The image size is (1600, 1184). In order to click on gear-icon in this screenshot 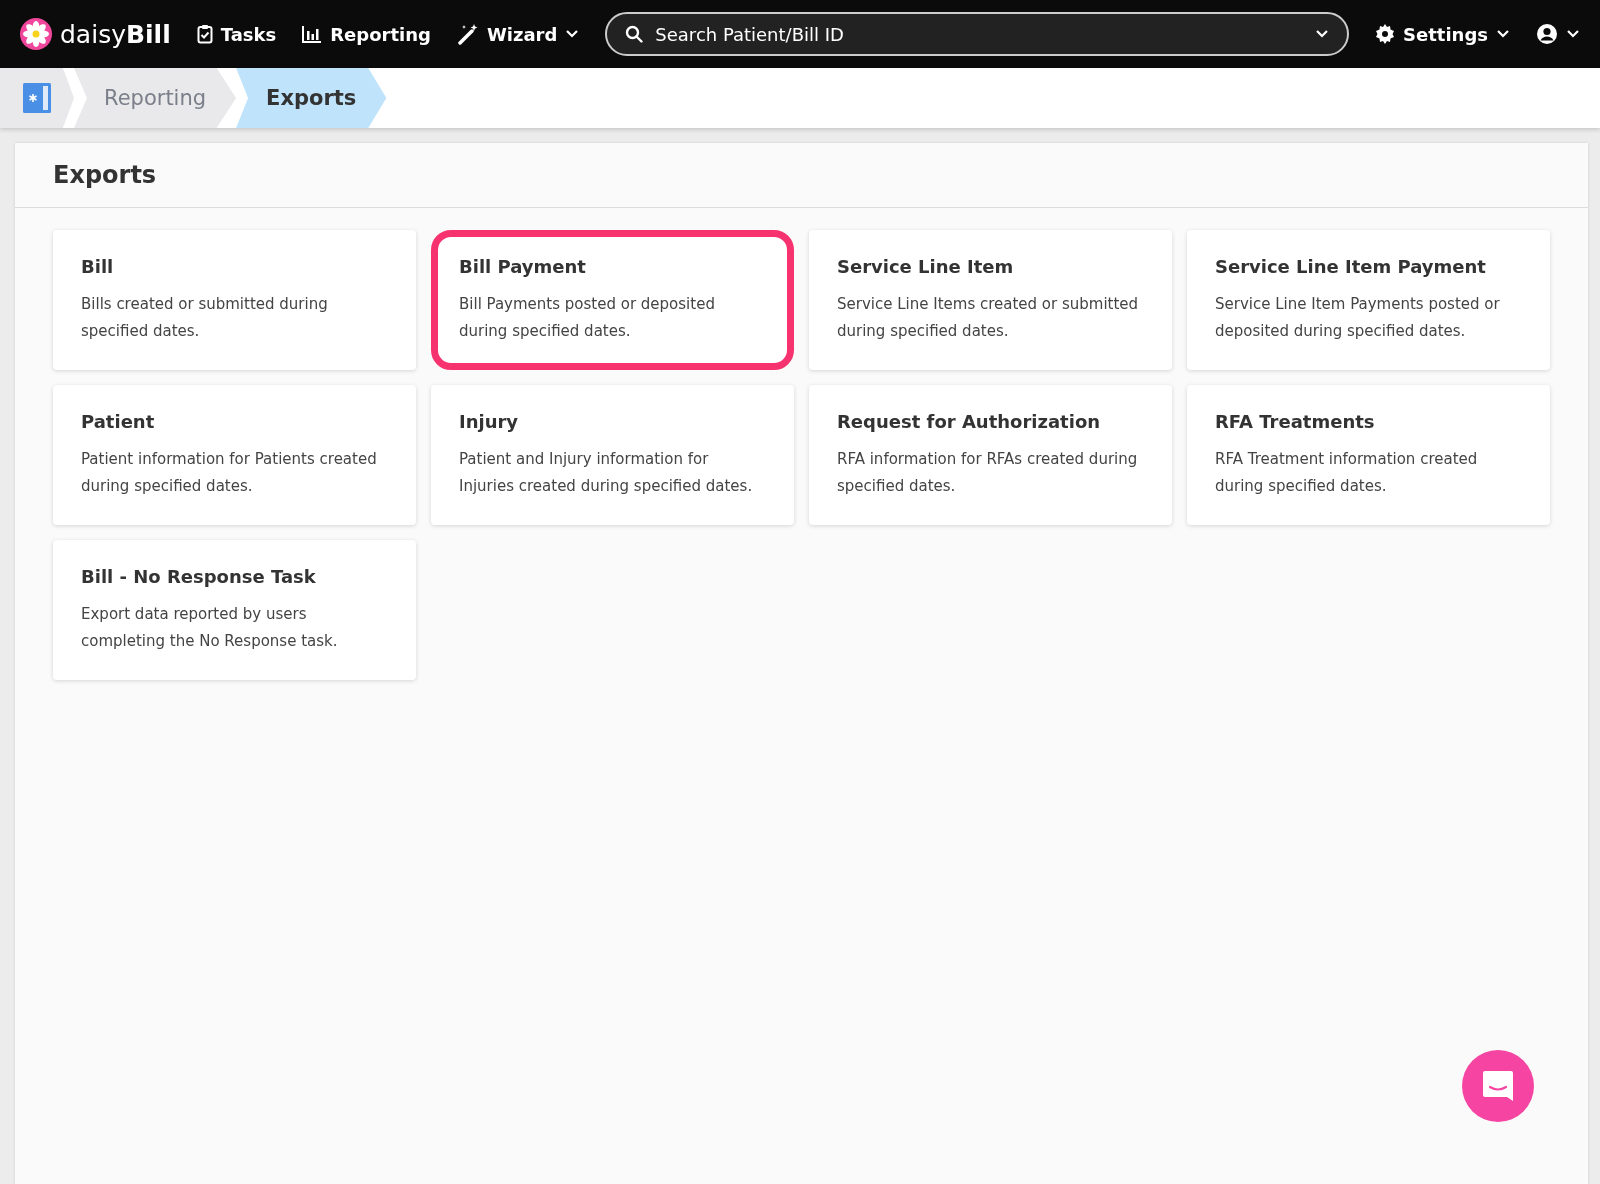, I will do `click(1385, 34)`.